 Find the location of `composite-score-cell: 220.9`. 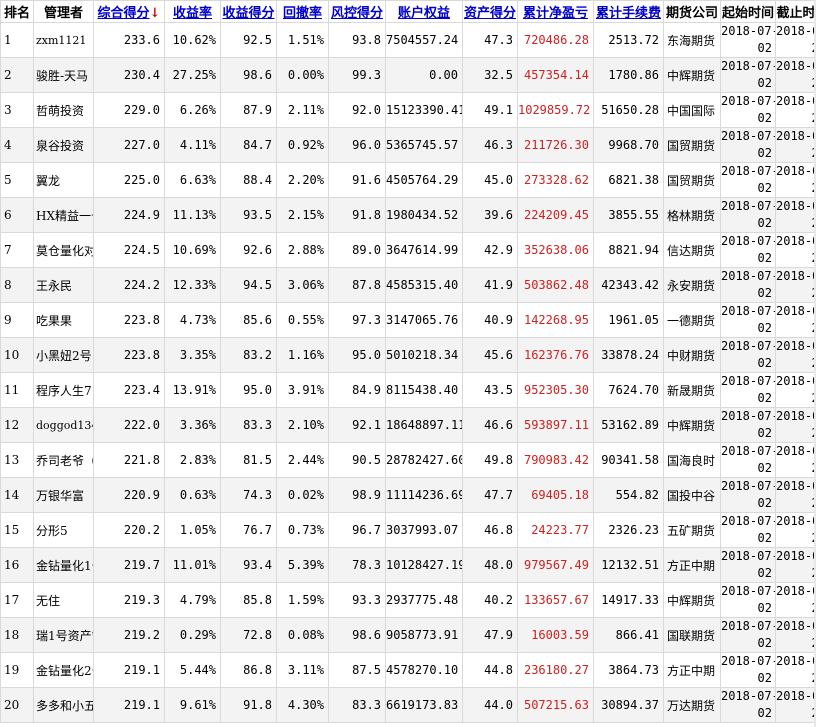

composite-score-cell: 220.9 is located at coordinates (129, 495).